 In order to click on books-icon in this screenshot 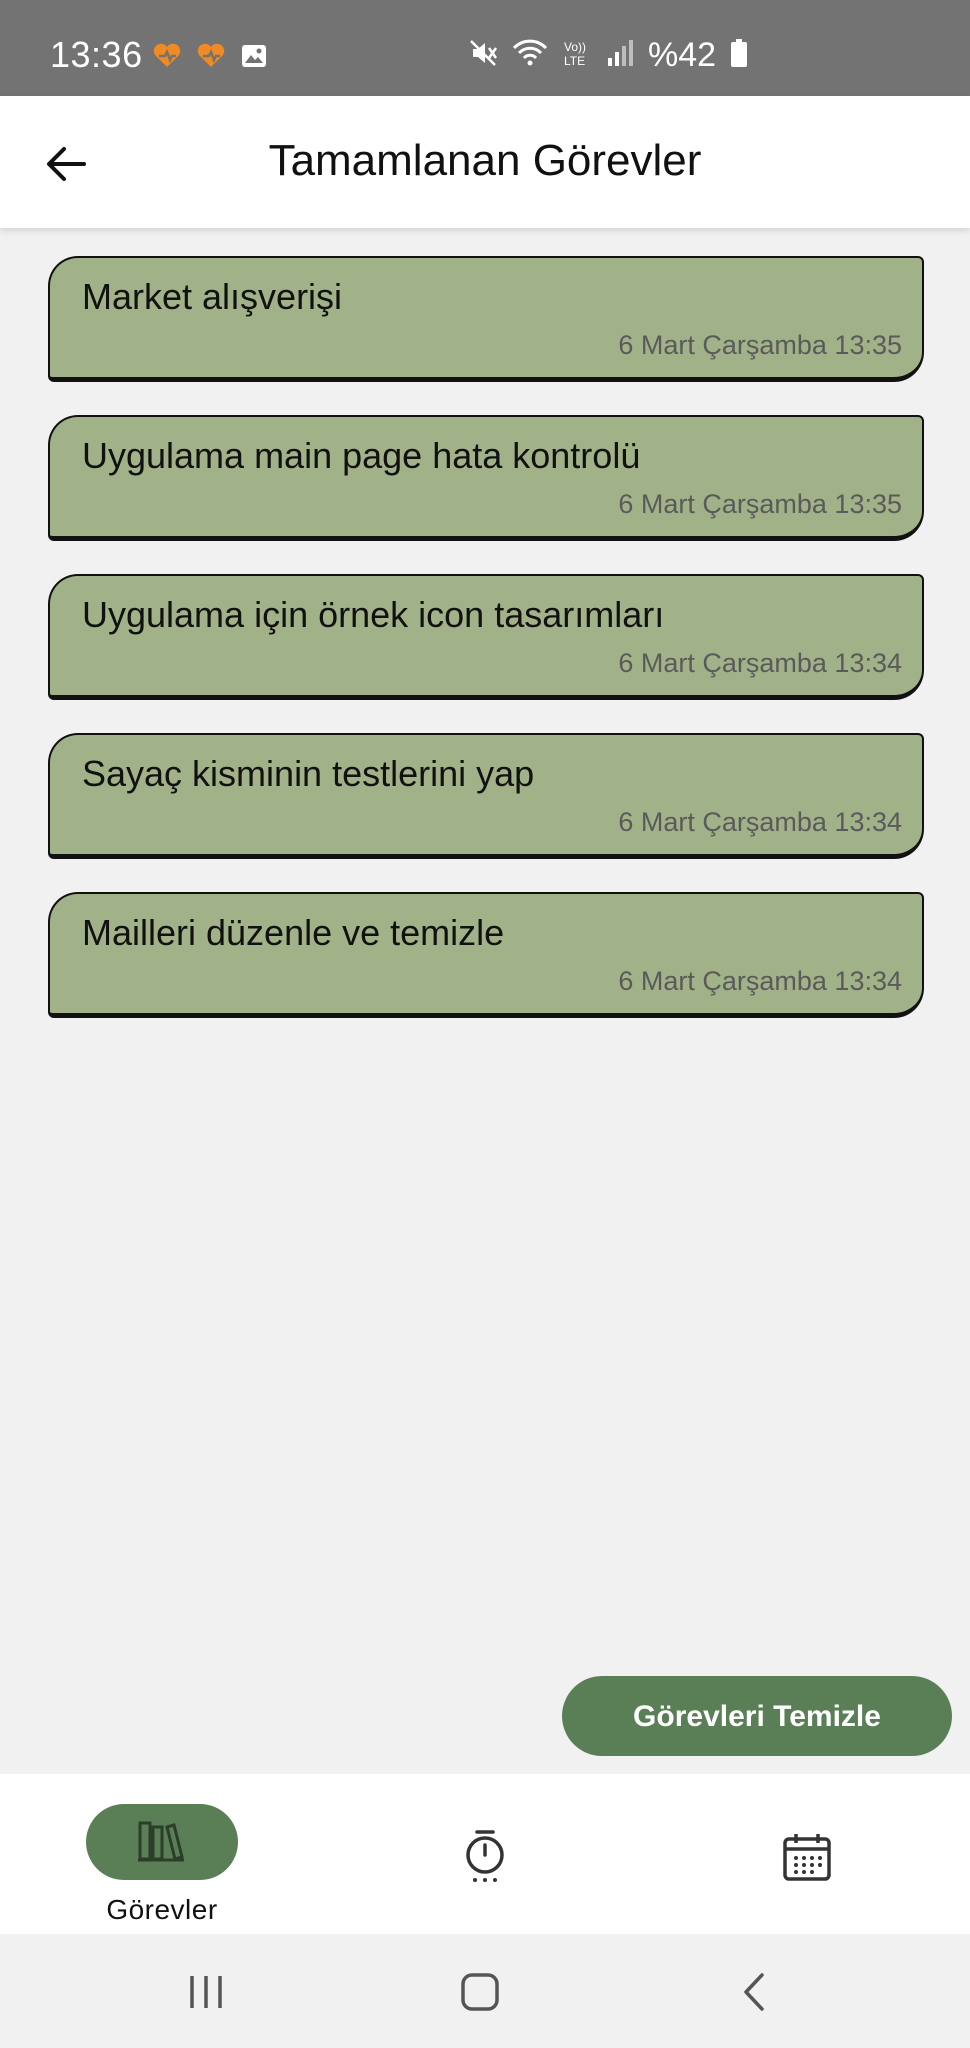, I will do `click(162, 1842)`.